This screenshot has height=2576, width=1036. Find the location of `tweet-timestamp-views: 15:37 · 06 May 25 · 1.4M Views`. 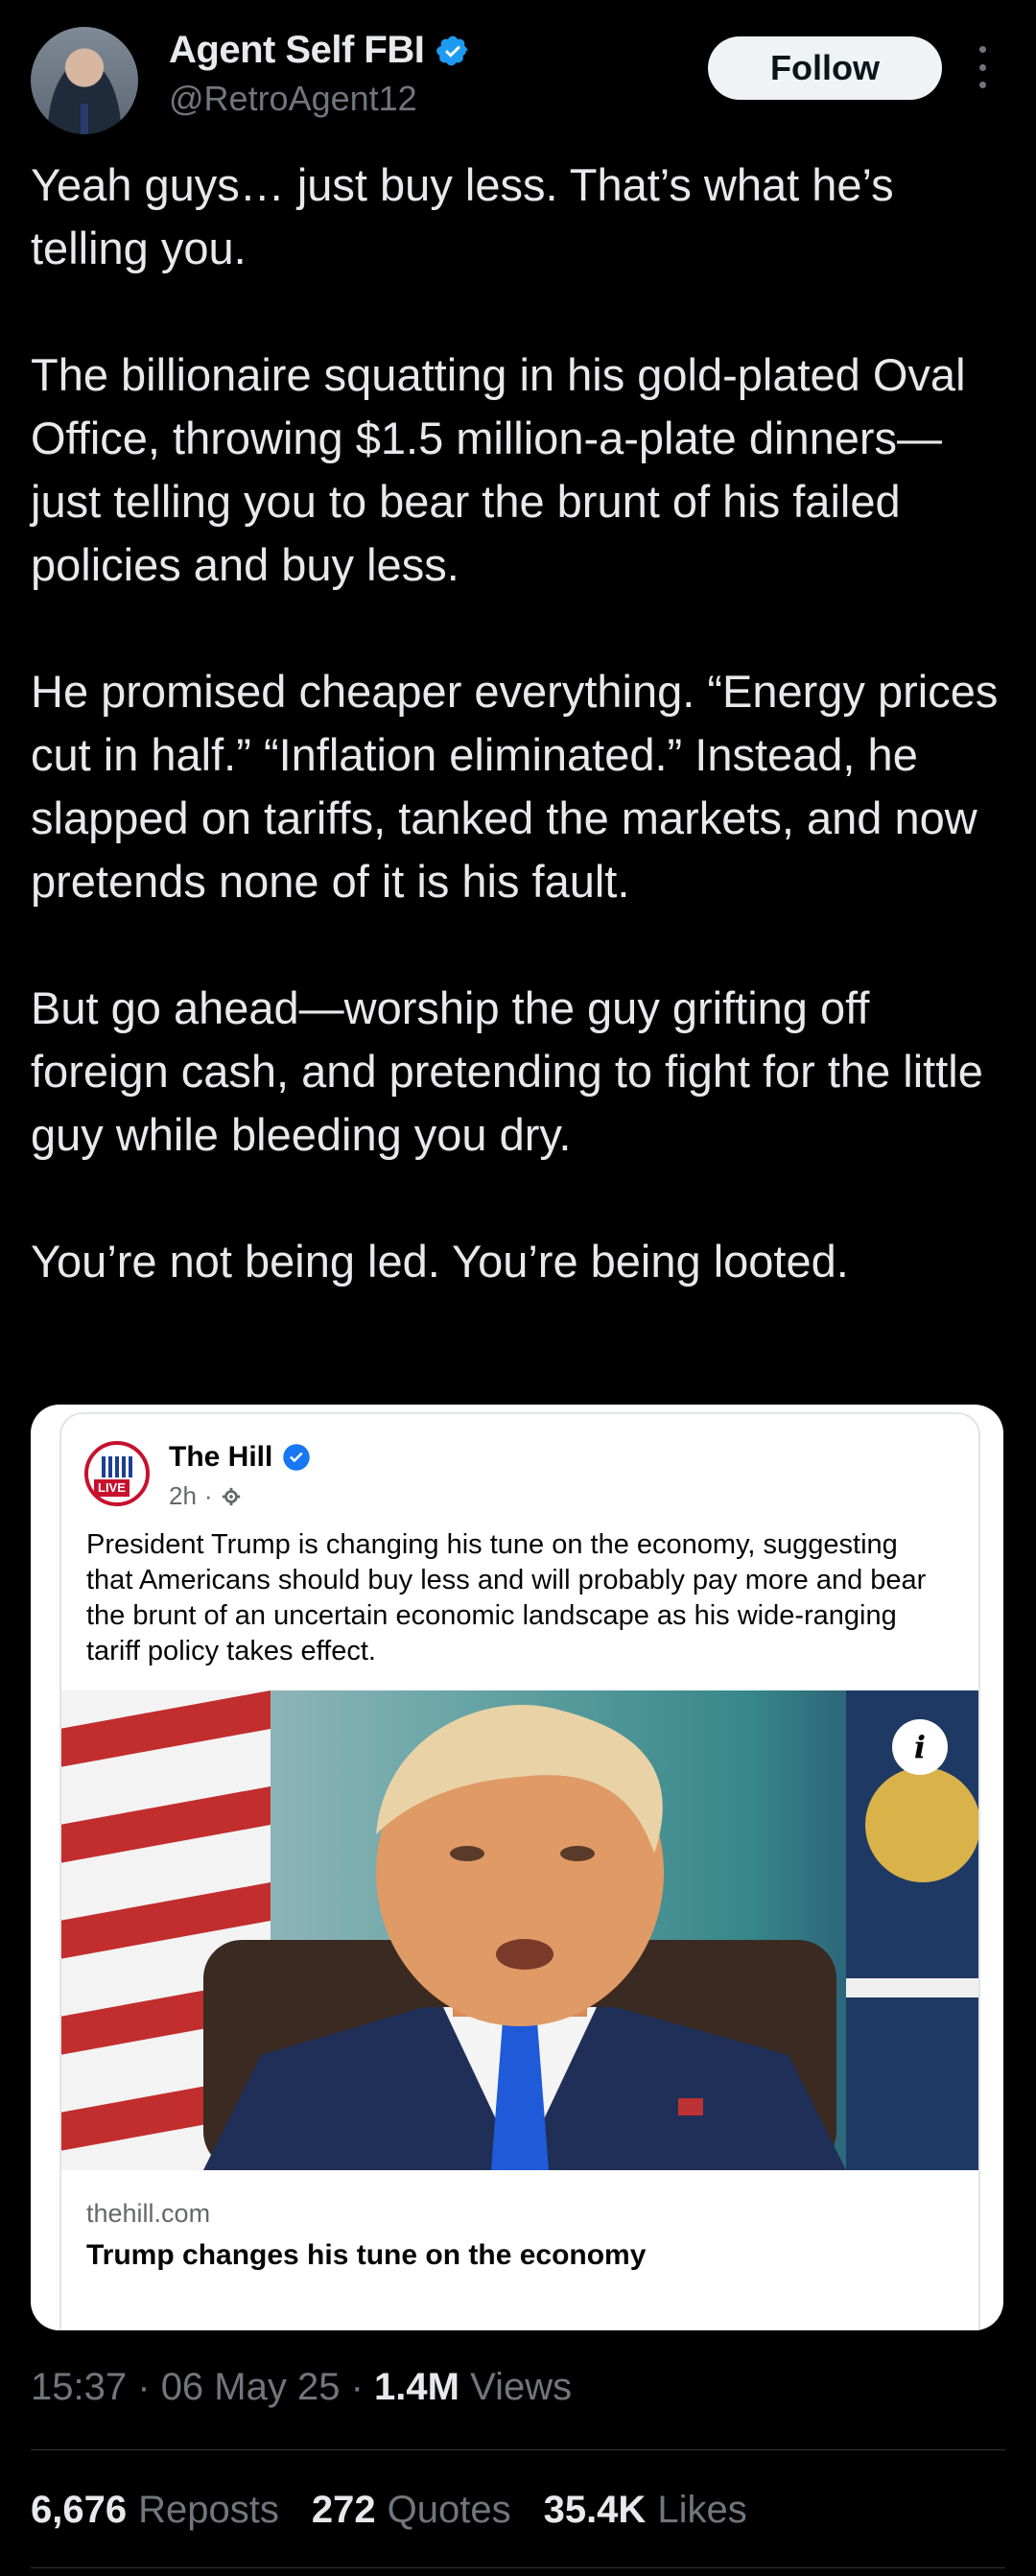

tweet-timestamp-views: 15:37 · 06 May 25 · 1.4M Views is located at coordinates (301, 2388).